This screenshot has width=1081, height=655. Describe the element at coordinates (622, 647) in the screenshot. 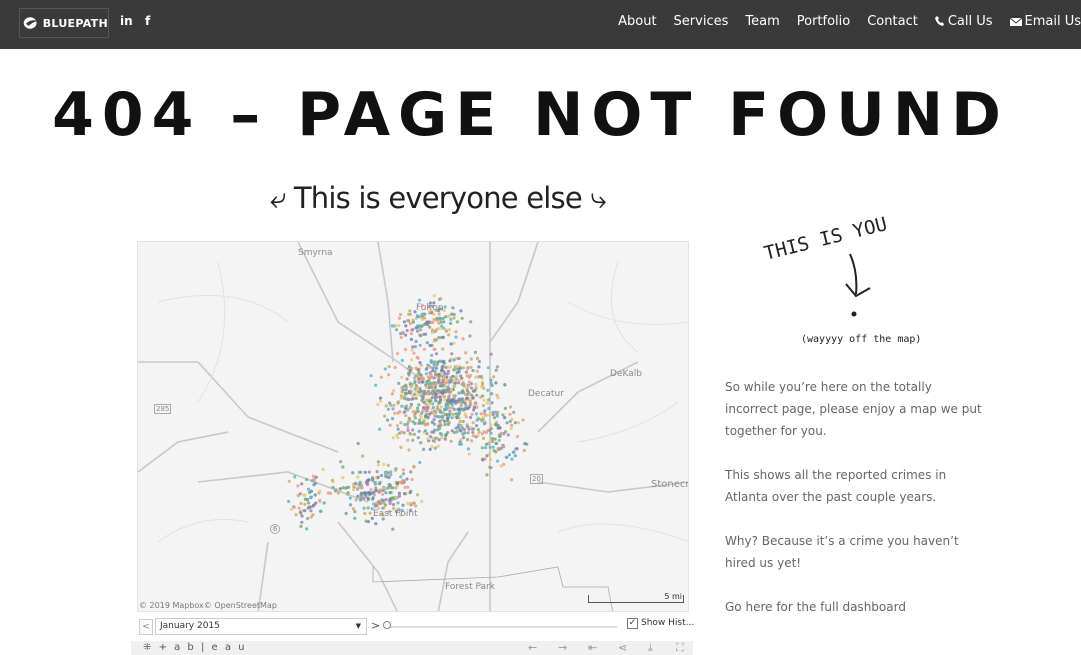

I see `share-icon: ⋖` at that location.